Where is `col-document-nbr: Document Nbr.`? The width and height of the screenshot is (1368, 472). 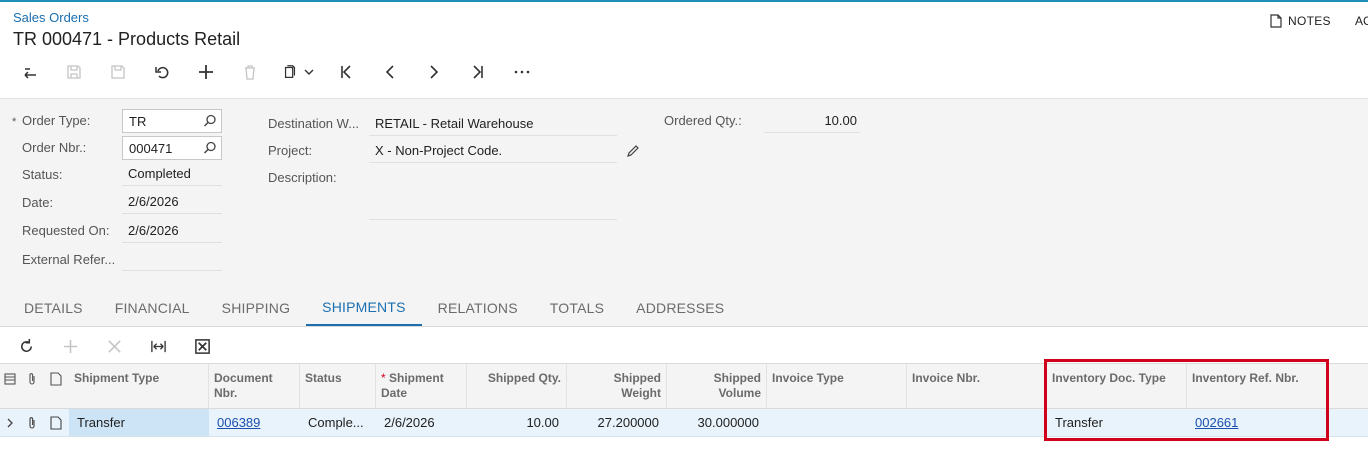
col-document-nbr: Document Nbr. is located at coordinates (254, 386).